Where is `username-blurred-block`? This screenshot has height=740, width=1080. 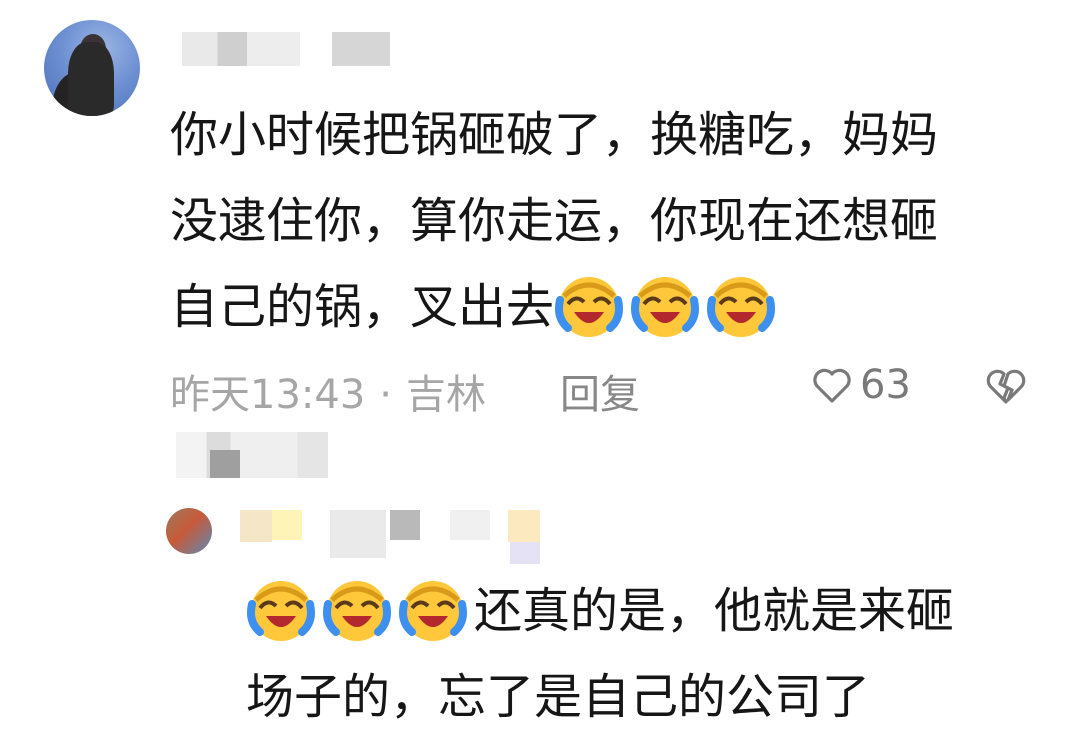 username-blurred-block is located at coordinates (225, 464).